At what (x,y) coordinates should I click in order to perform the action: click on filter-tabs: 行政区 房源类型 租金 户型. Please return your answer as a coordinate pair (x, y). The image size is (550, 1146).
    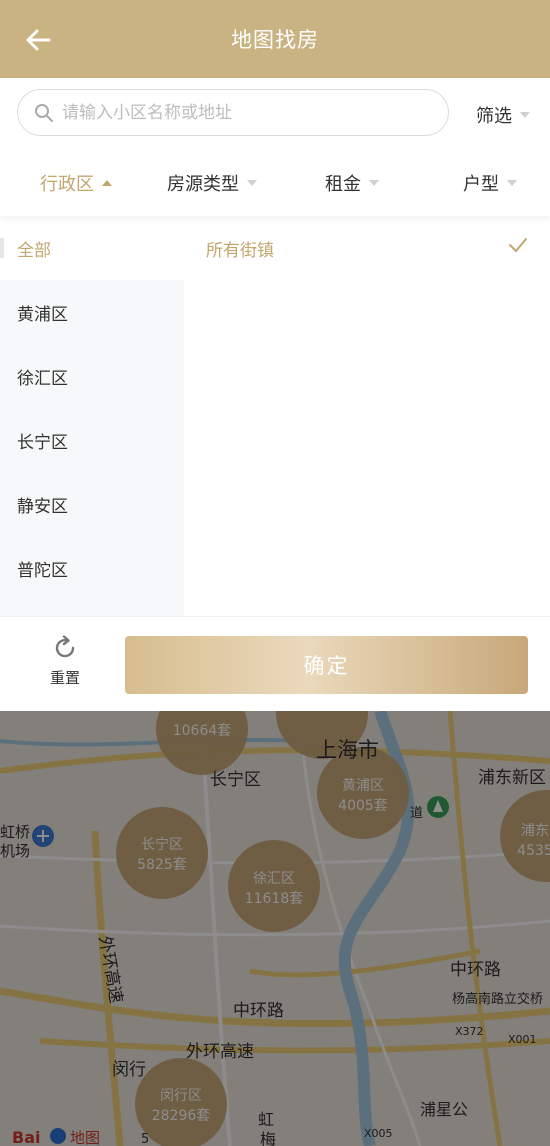
    Looking at the image, I should click on (275, 182).